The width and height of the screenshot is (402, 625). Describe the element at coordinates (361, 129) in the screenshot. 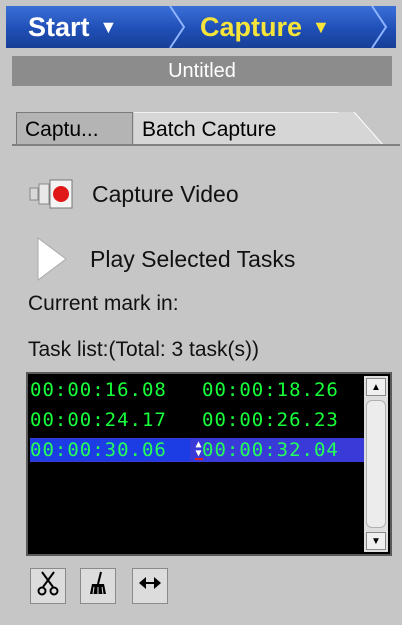

I see `tab-edge-decoration` at that location.